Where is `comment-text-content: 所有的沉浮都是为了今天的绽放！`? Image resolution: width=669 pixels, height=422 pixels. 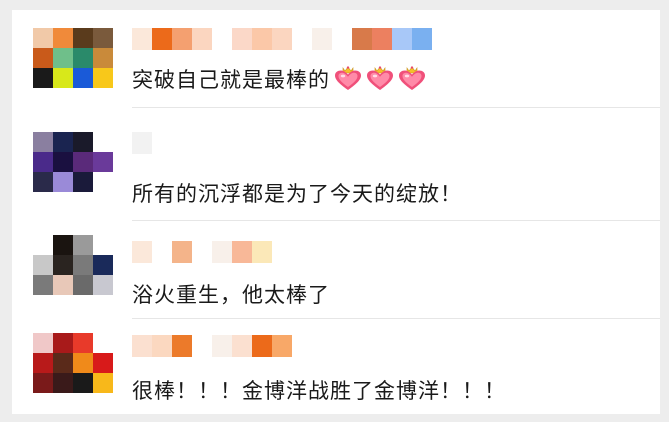 comment-text-content: 所有的沉浮都是为了今天的绽放！ is located at coordinates (297, 194).